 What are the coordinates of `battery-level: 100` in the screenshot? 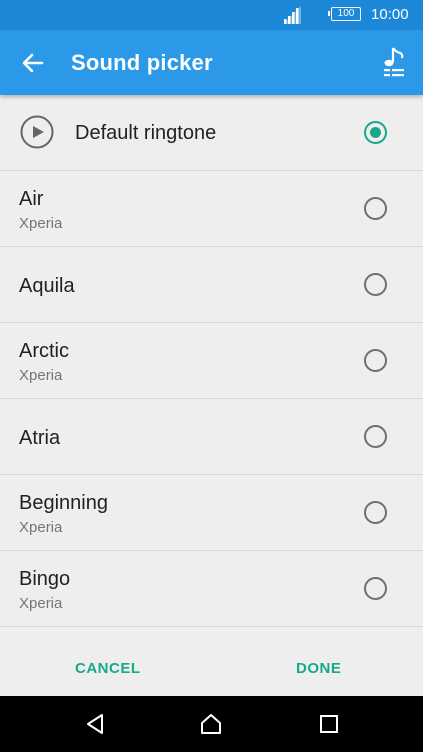 It's located at (346, 13).